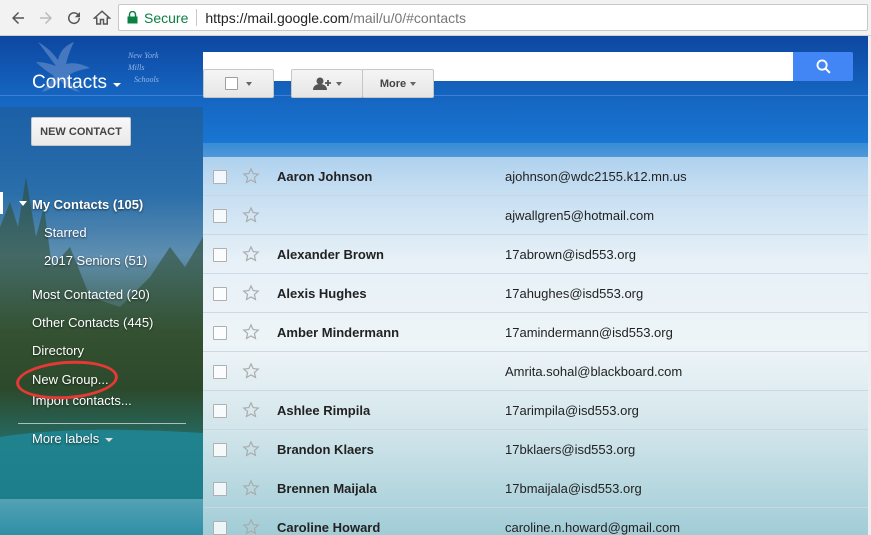  Describe the element at coordinates (91, 294) in the screenshot. I see `sidebar-item-most-contacted: Most Contacted (20)` at that location.